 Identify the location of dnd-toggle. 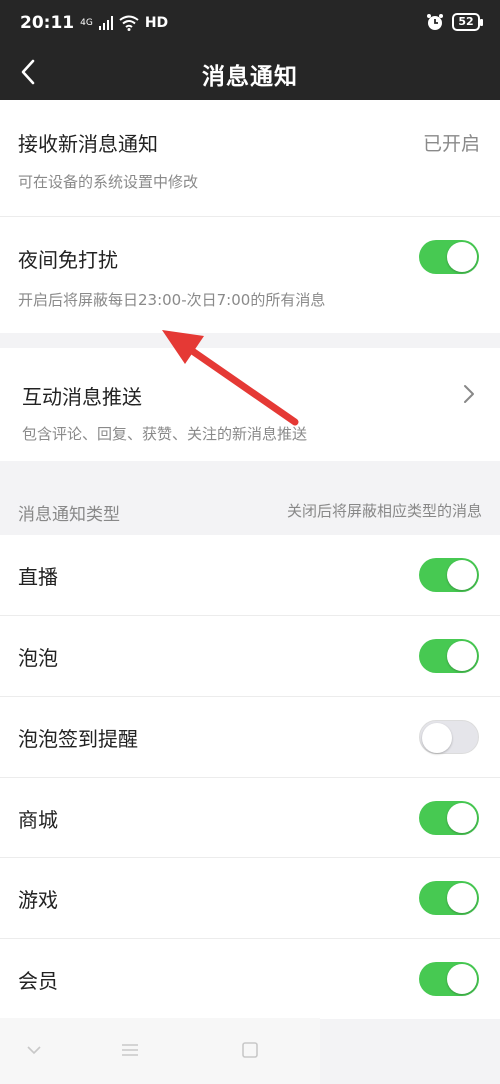
(449, 257).